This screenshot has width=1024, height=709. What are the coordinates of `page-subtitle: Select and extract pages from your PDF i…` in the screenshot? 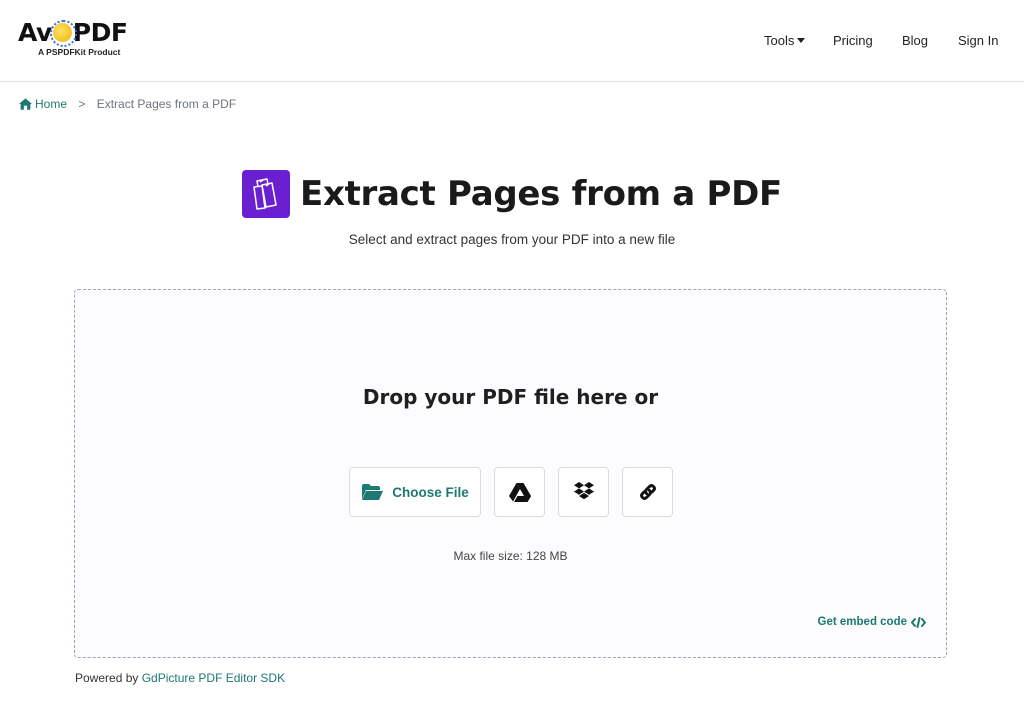 It's located at (512, 239).